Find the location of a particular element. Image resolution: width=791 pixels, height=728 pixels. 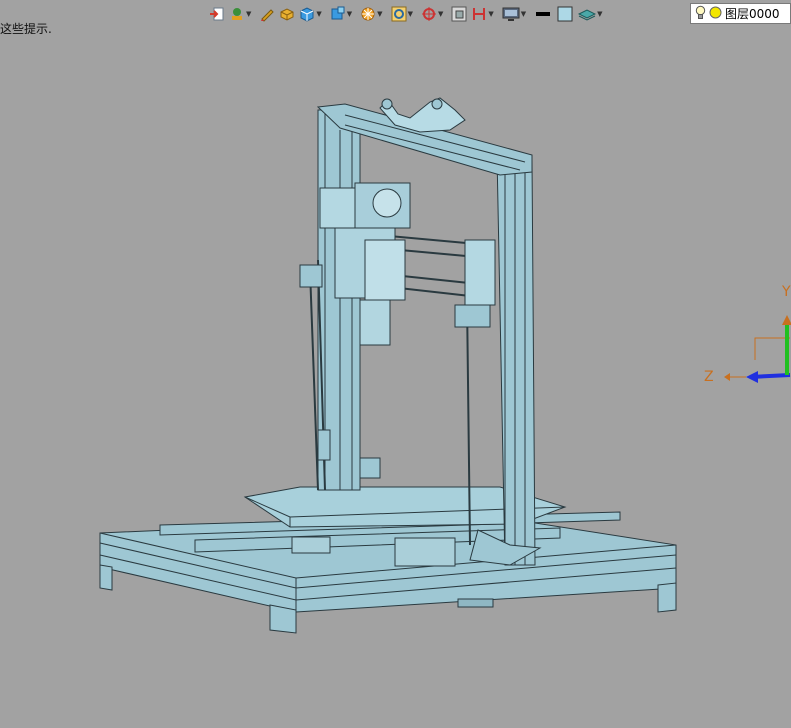

layer-selector: 图层0000 is located at coordinates (740, 13).